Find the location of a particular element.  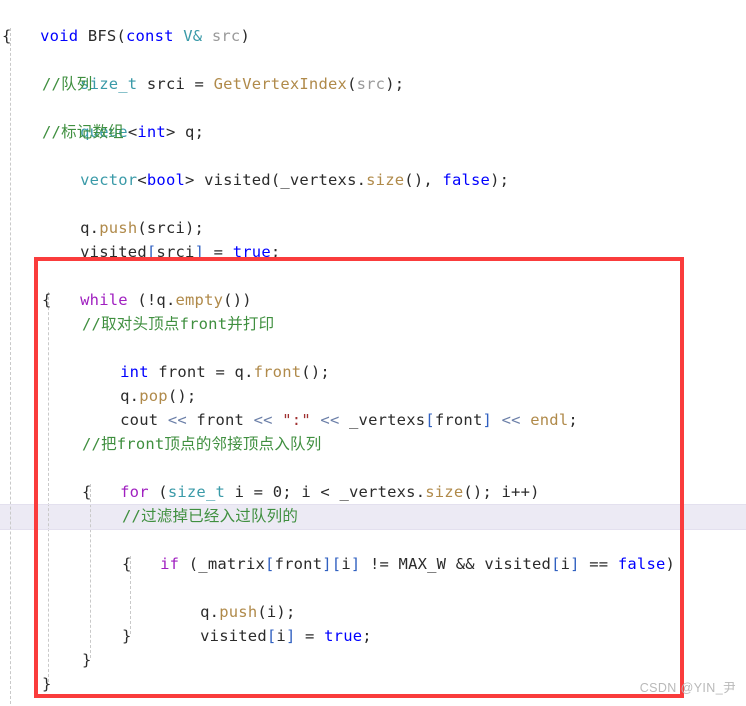

code-line-4-comment: //队列 is located at coordinates (67, 84).